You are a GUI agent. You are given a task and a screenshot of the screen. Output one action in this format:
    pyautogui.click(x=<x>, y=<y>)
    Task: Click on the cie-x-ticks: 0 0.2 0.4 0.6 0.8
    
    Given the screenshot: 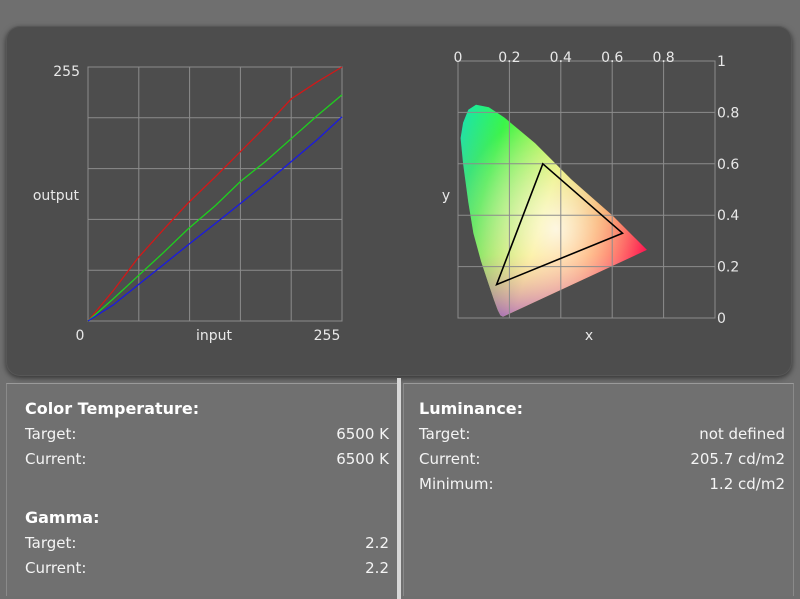 What is the action you would take?
    pyautogui.click(x=564, y=58)
    